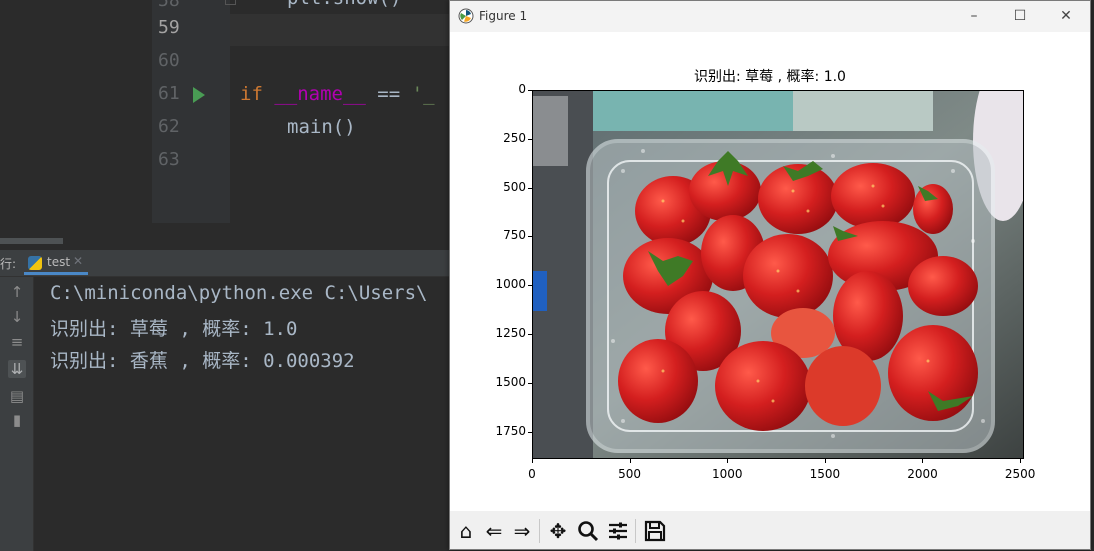 The height and width of the screenshot is (551, 1094). I want to click on configure-subplots-icon, so click(618, 531).